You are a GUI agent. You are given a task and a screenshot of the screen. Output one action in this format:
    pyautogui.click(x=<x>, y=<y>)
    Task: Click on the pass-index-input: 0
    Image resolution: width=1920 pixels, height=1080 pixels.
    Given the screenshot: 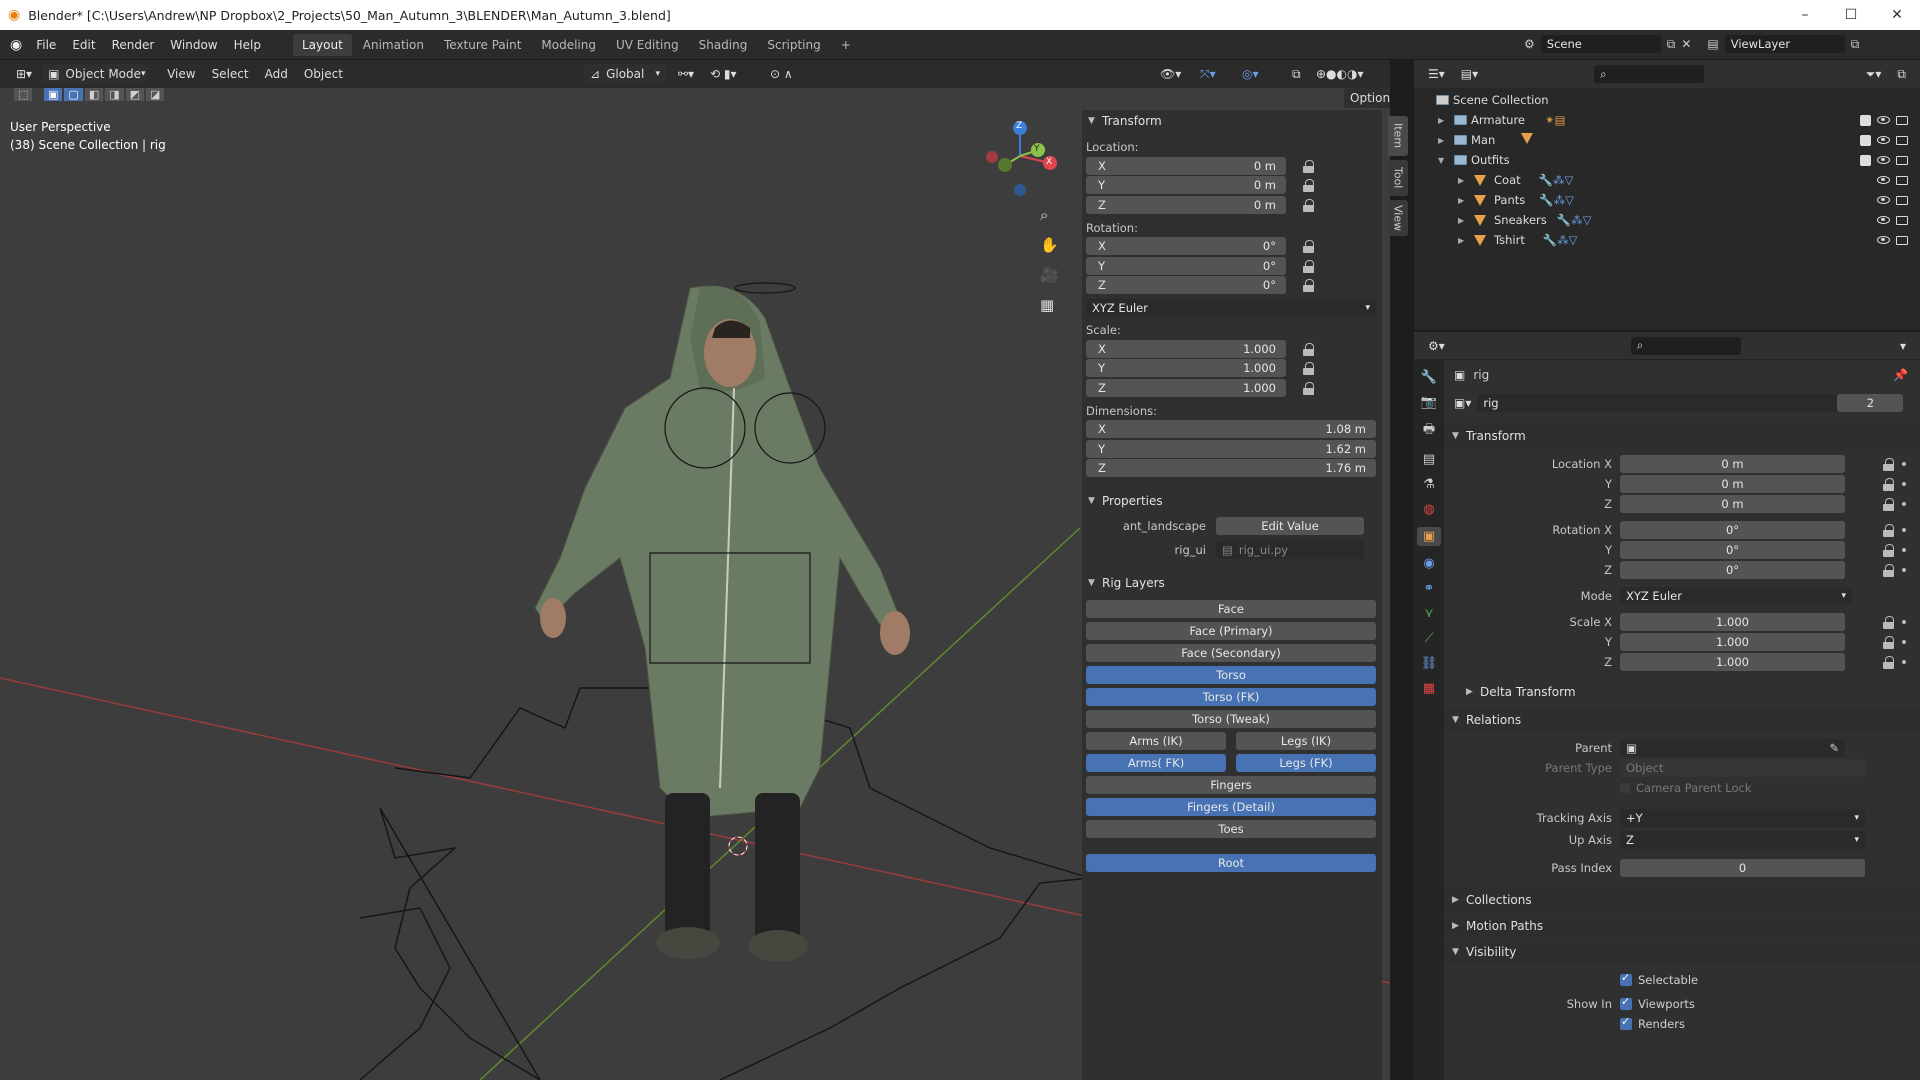 What is the action you would take?
    pyautogui.click(x=1742, y=868)
    